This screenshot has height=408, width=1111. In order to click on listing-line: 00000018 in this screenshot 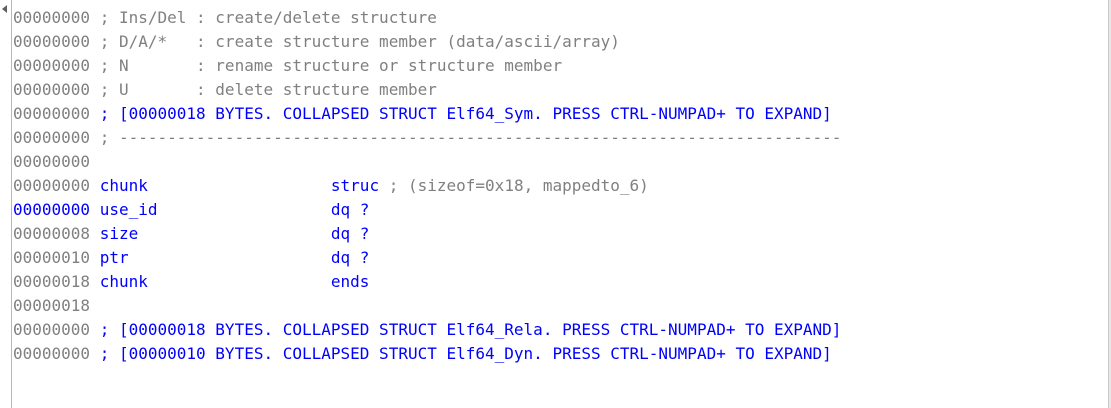, I will do `click(560, 306)`.